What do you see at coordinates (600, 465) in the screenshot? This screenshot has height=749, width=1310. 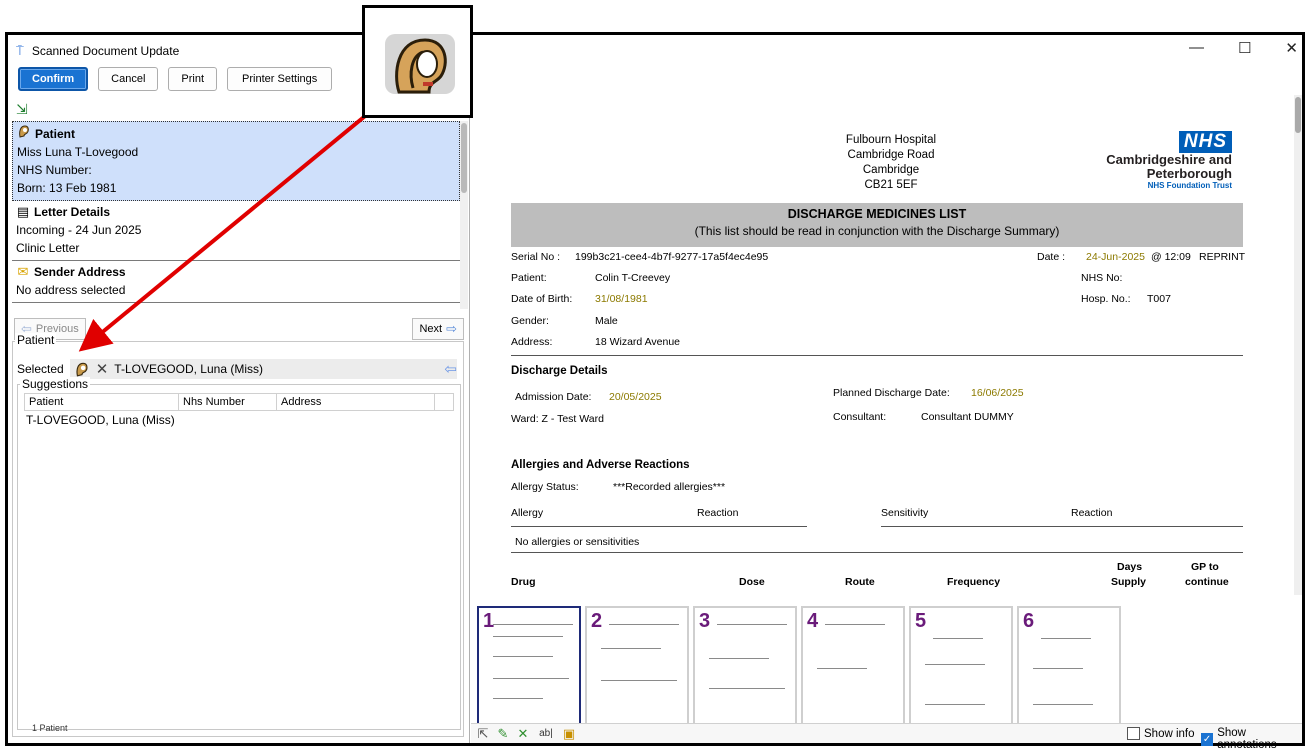 I see `allergy-heading: Allergies and Adverse Reactions` at bounding box center [600, 465].